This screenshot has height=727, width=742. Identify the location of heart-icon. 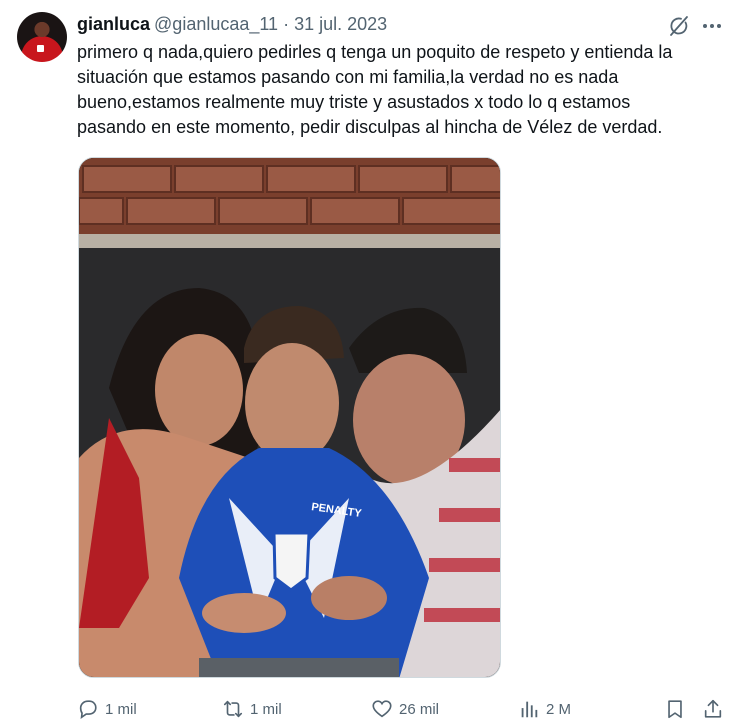
(382, 709).